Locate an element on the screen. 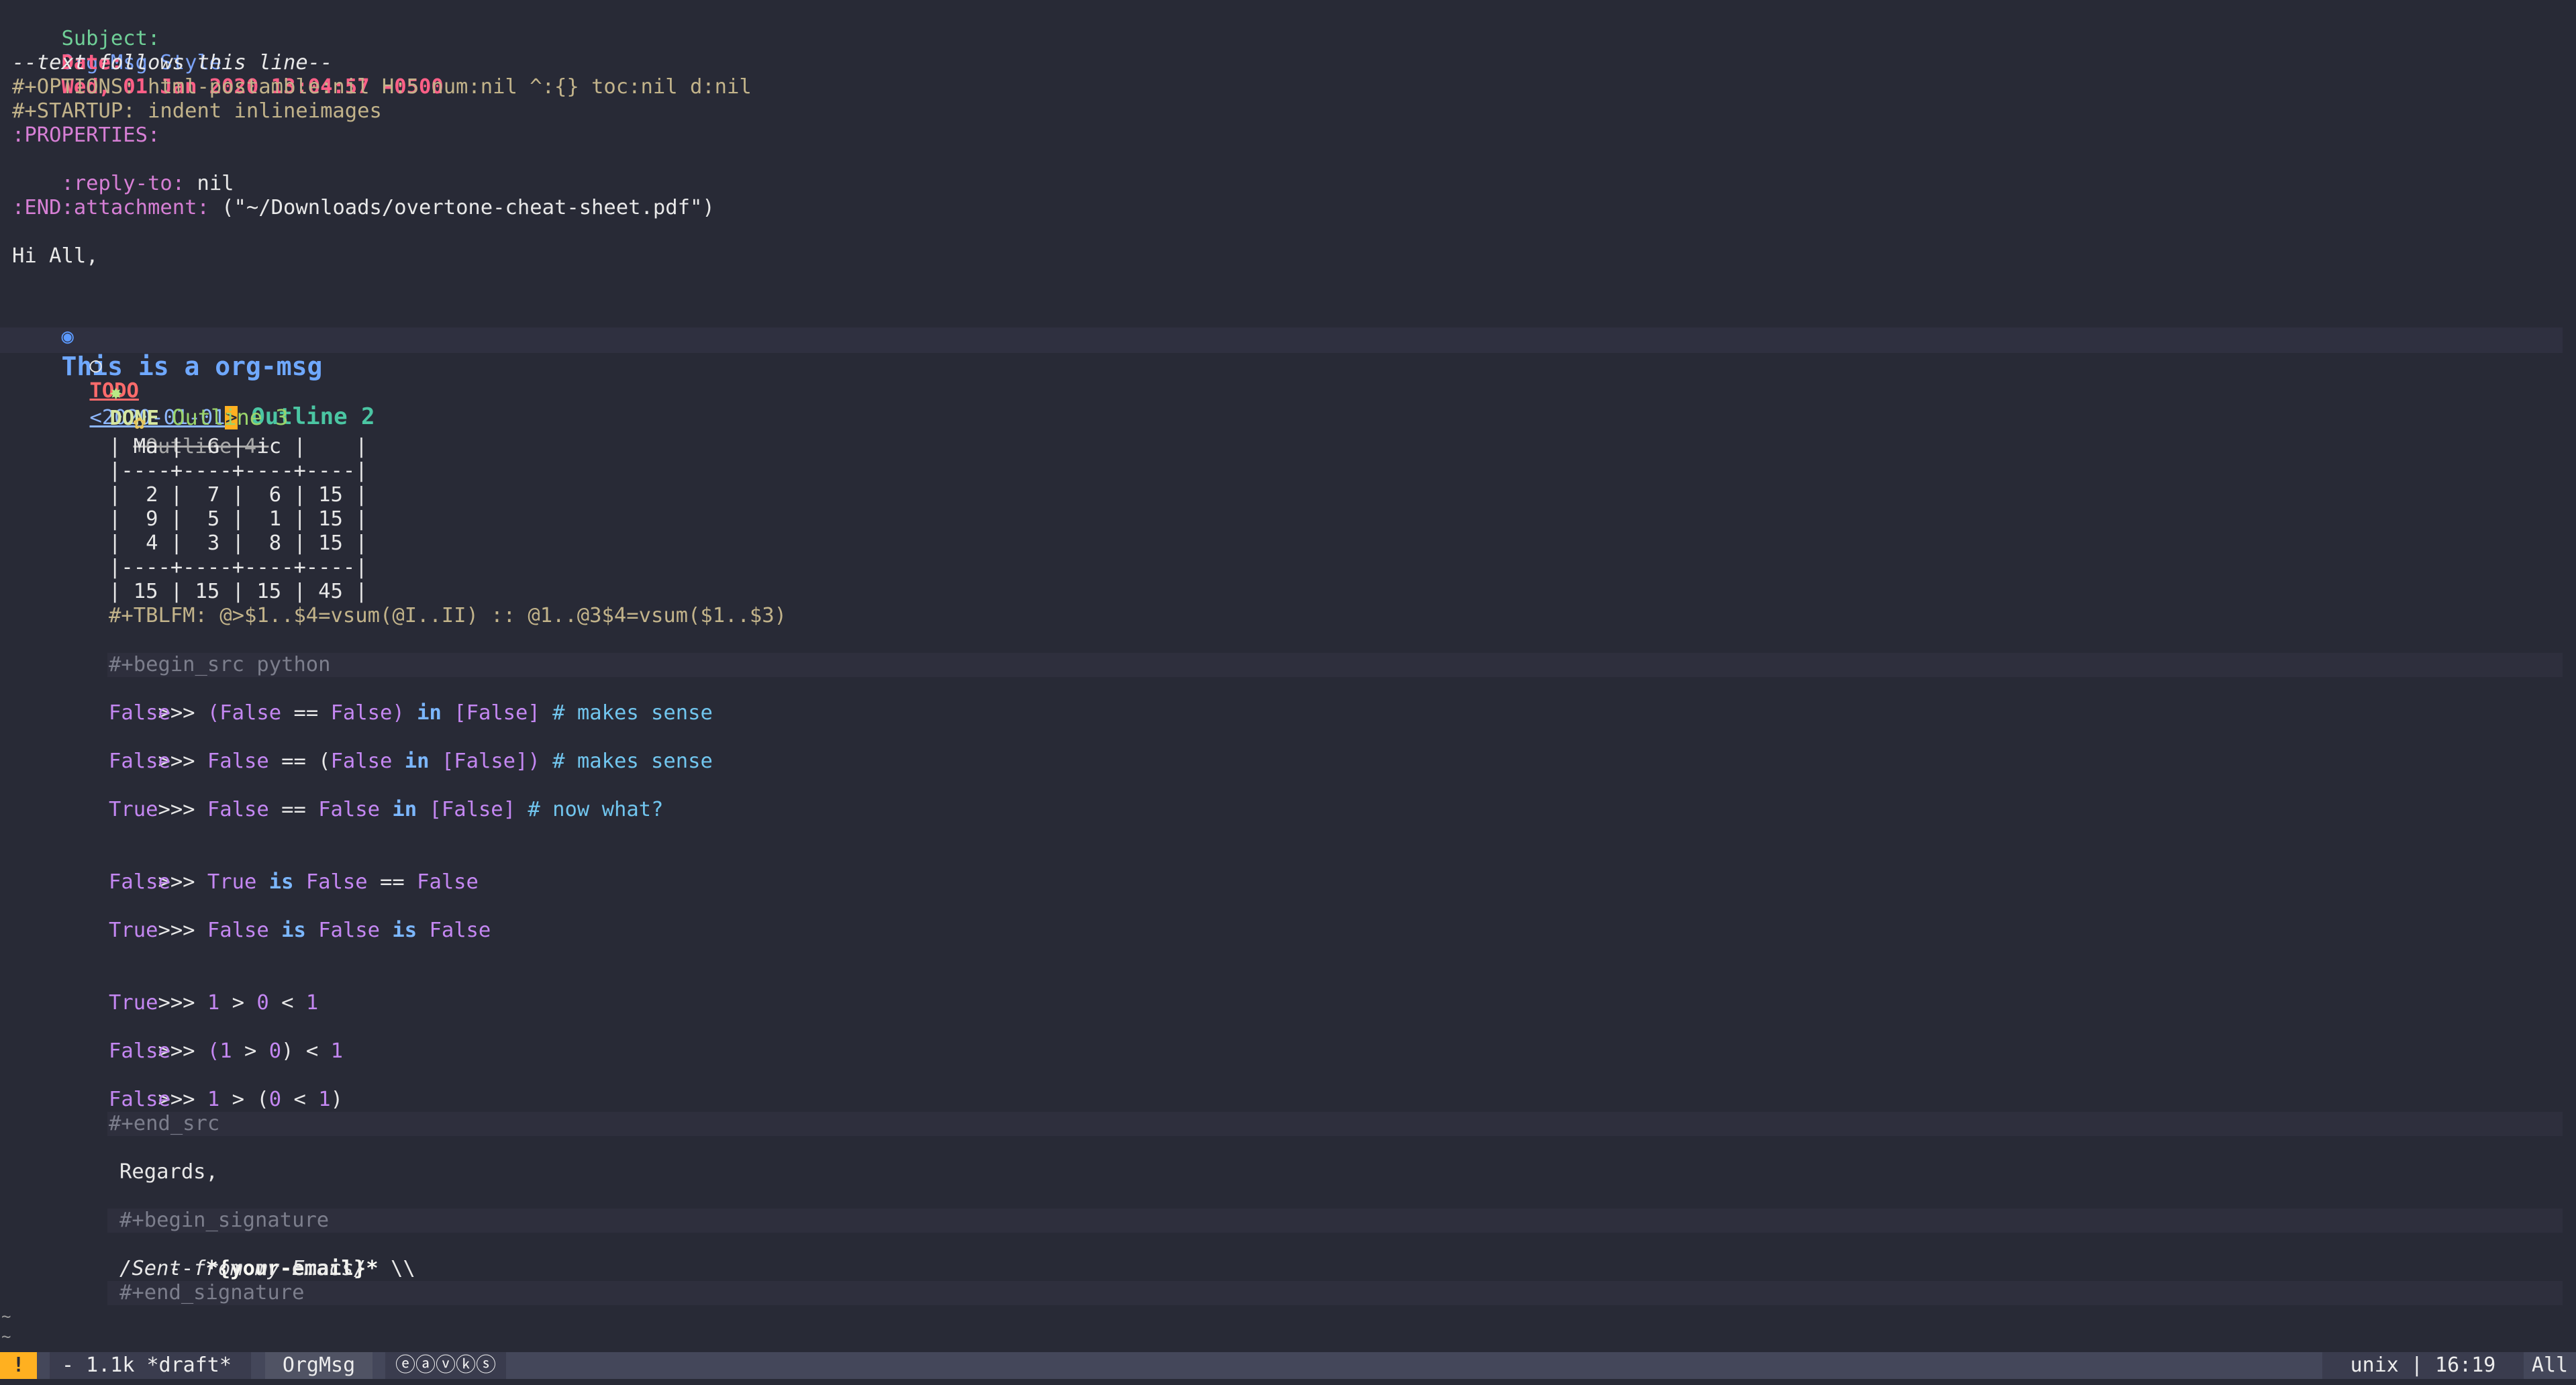  attachment-key: :attachment: is located at coordinates (135, 207).